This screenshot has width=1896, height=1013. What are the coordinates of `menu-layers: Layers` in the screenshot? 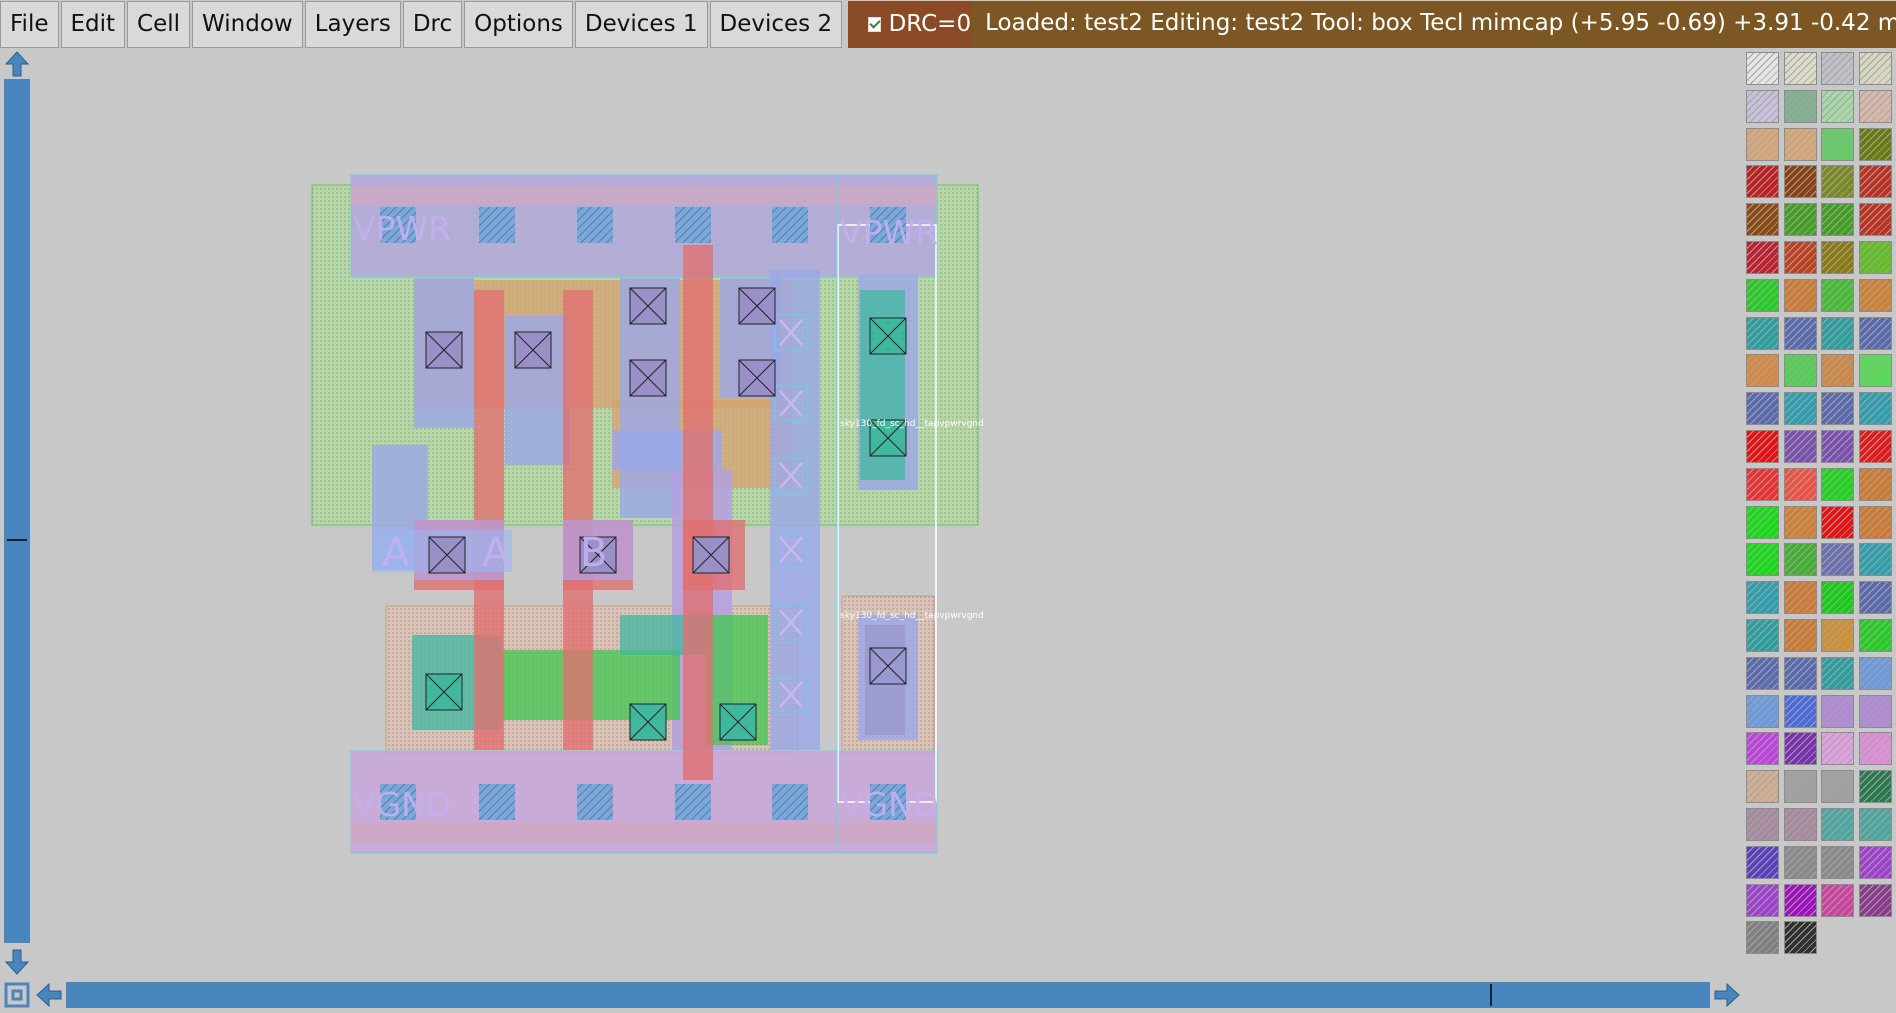 It's located at (352, 24).